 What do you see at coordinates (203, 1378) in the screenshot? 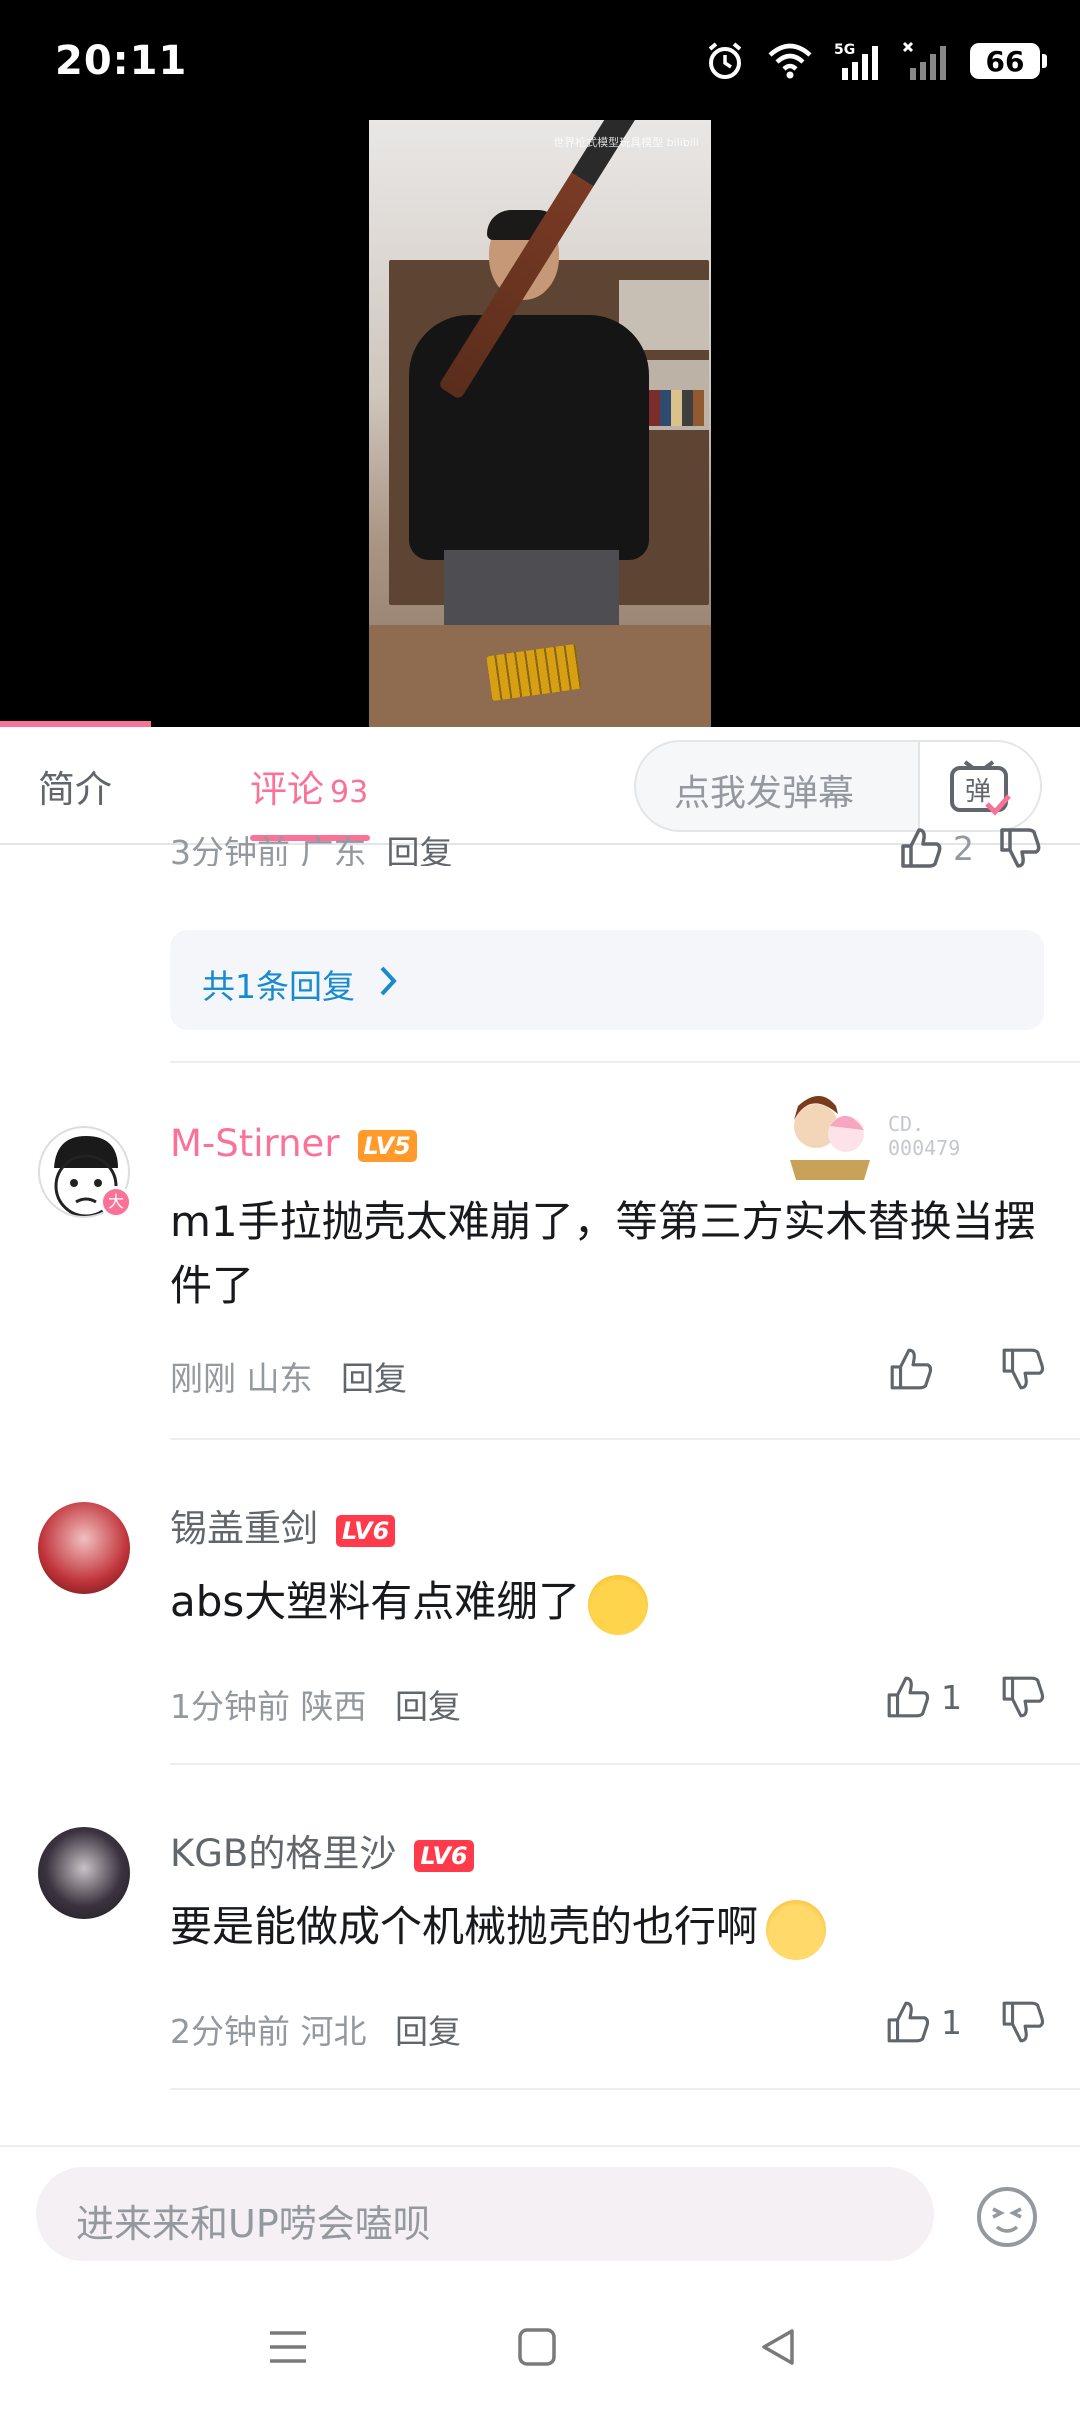
I see `comment-time: 刚刚` at bounding box center [203, 1378].